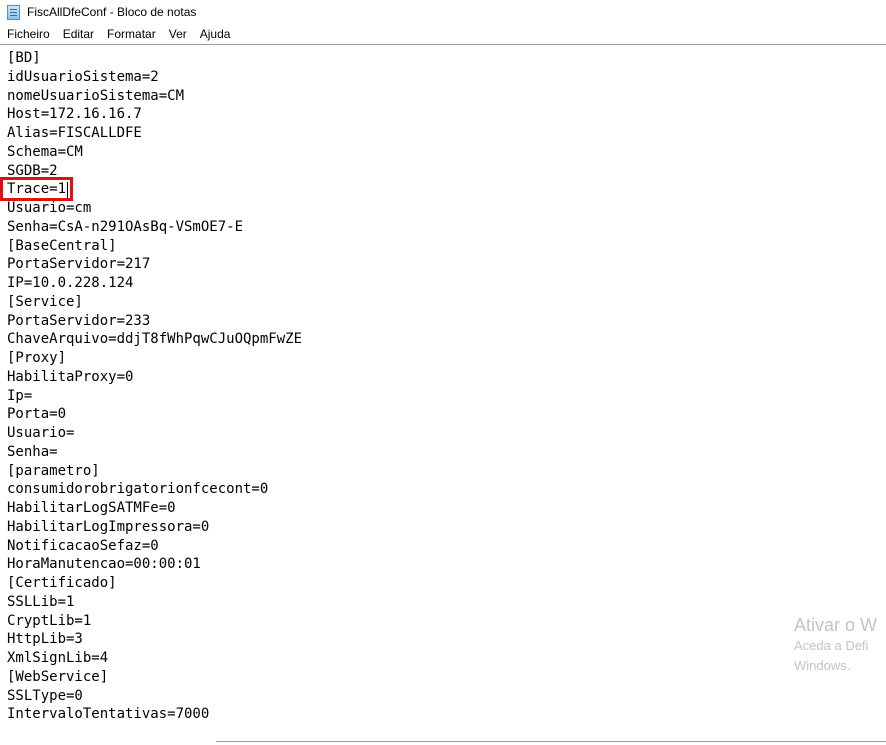 The width and height of the screenshot is (886, 745). I want to click on menu-ajuda: Ajuda, so click(215, 34).